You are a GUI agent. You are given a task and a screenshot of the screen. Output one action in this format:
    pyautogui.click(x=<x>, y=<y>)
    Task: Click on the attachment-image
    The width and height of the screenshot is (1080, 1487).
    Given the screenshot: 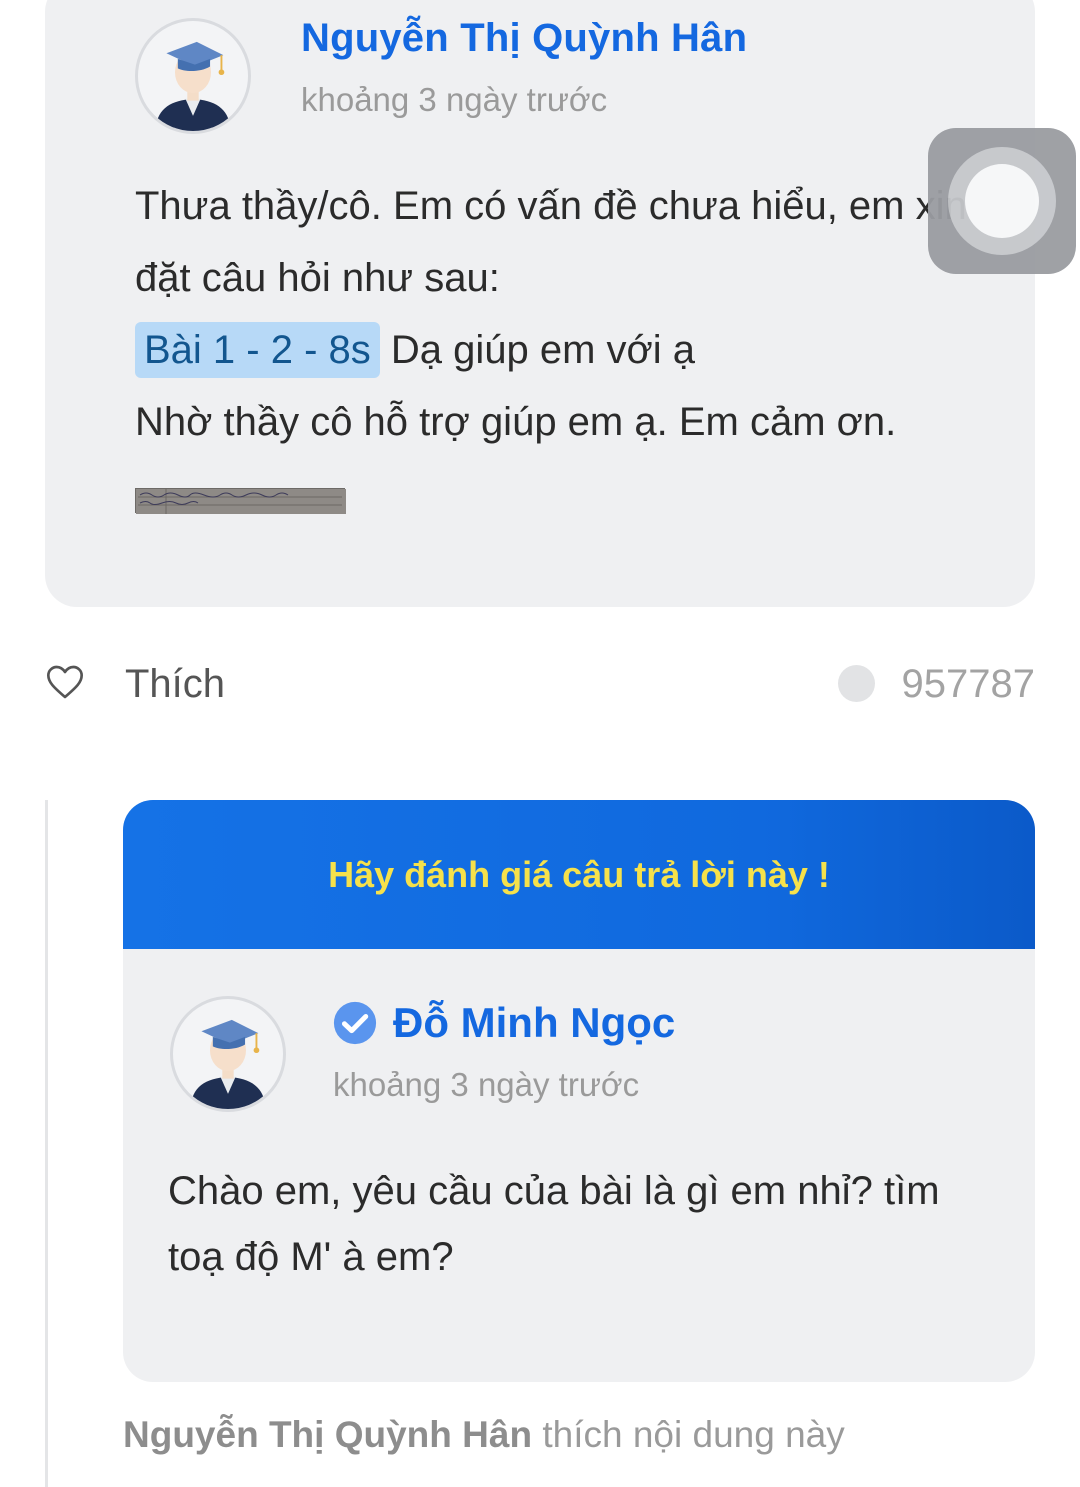 What is the action you would take?
    pyautogui.click(x=240, y=501)
    